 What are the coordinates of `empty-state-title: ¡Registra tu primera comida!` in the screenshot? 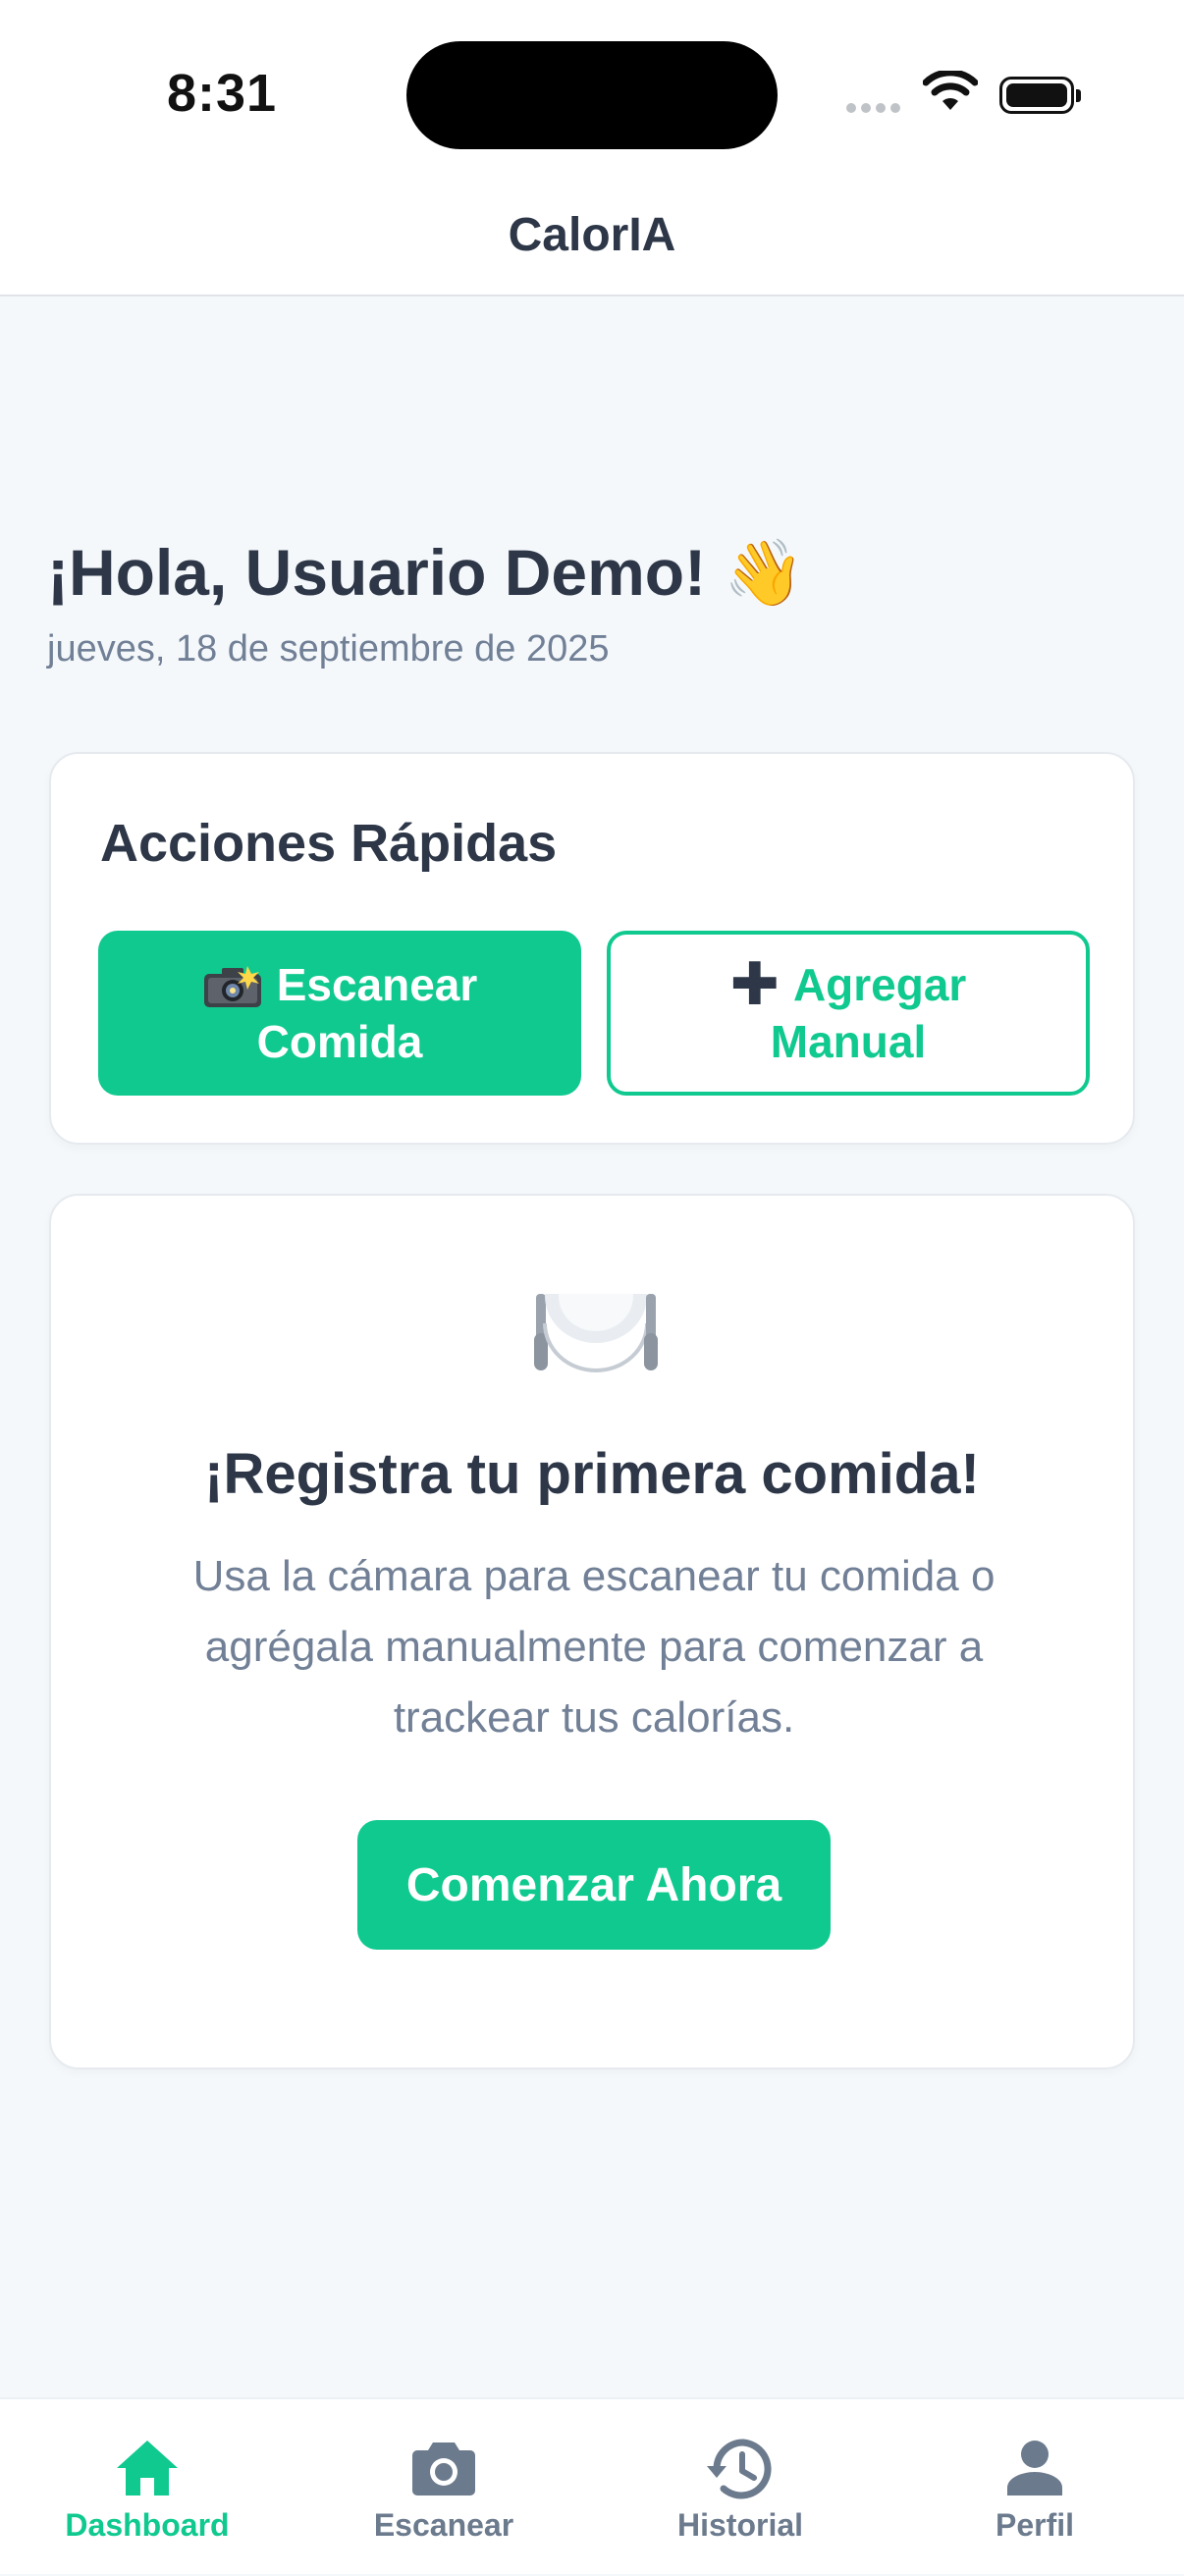 It's located at (592, 1474).